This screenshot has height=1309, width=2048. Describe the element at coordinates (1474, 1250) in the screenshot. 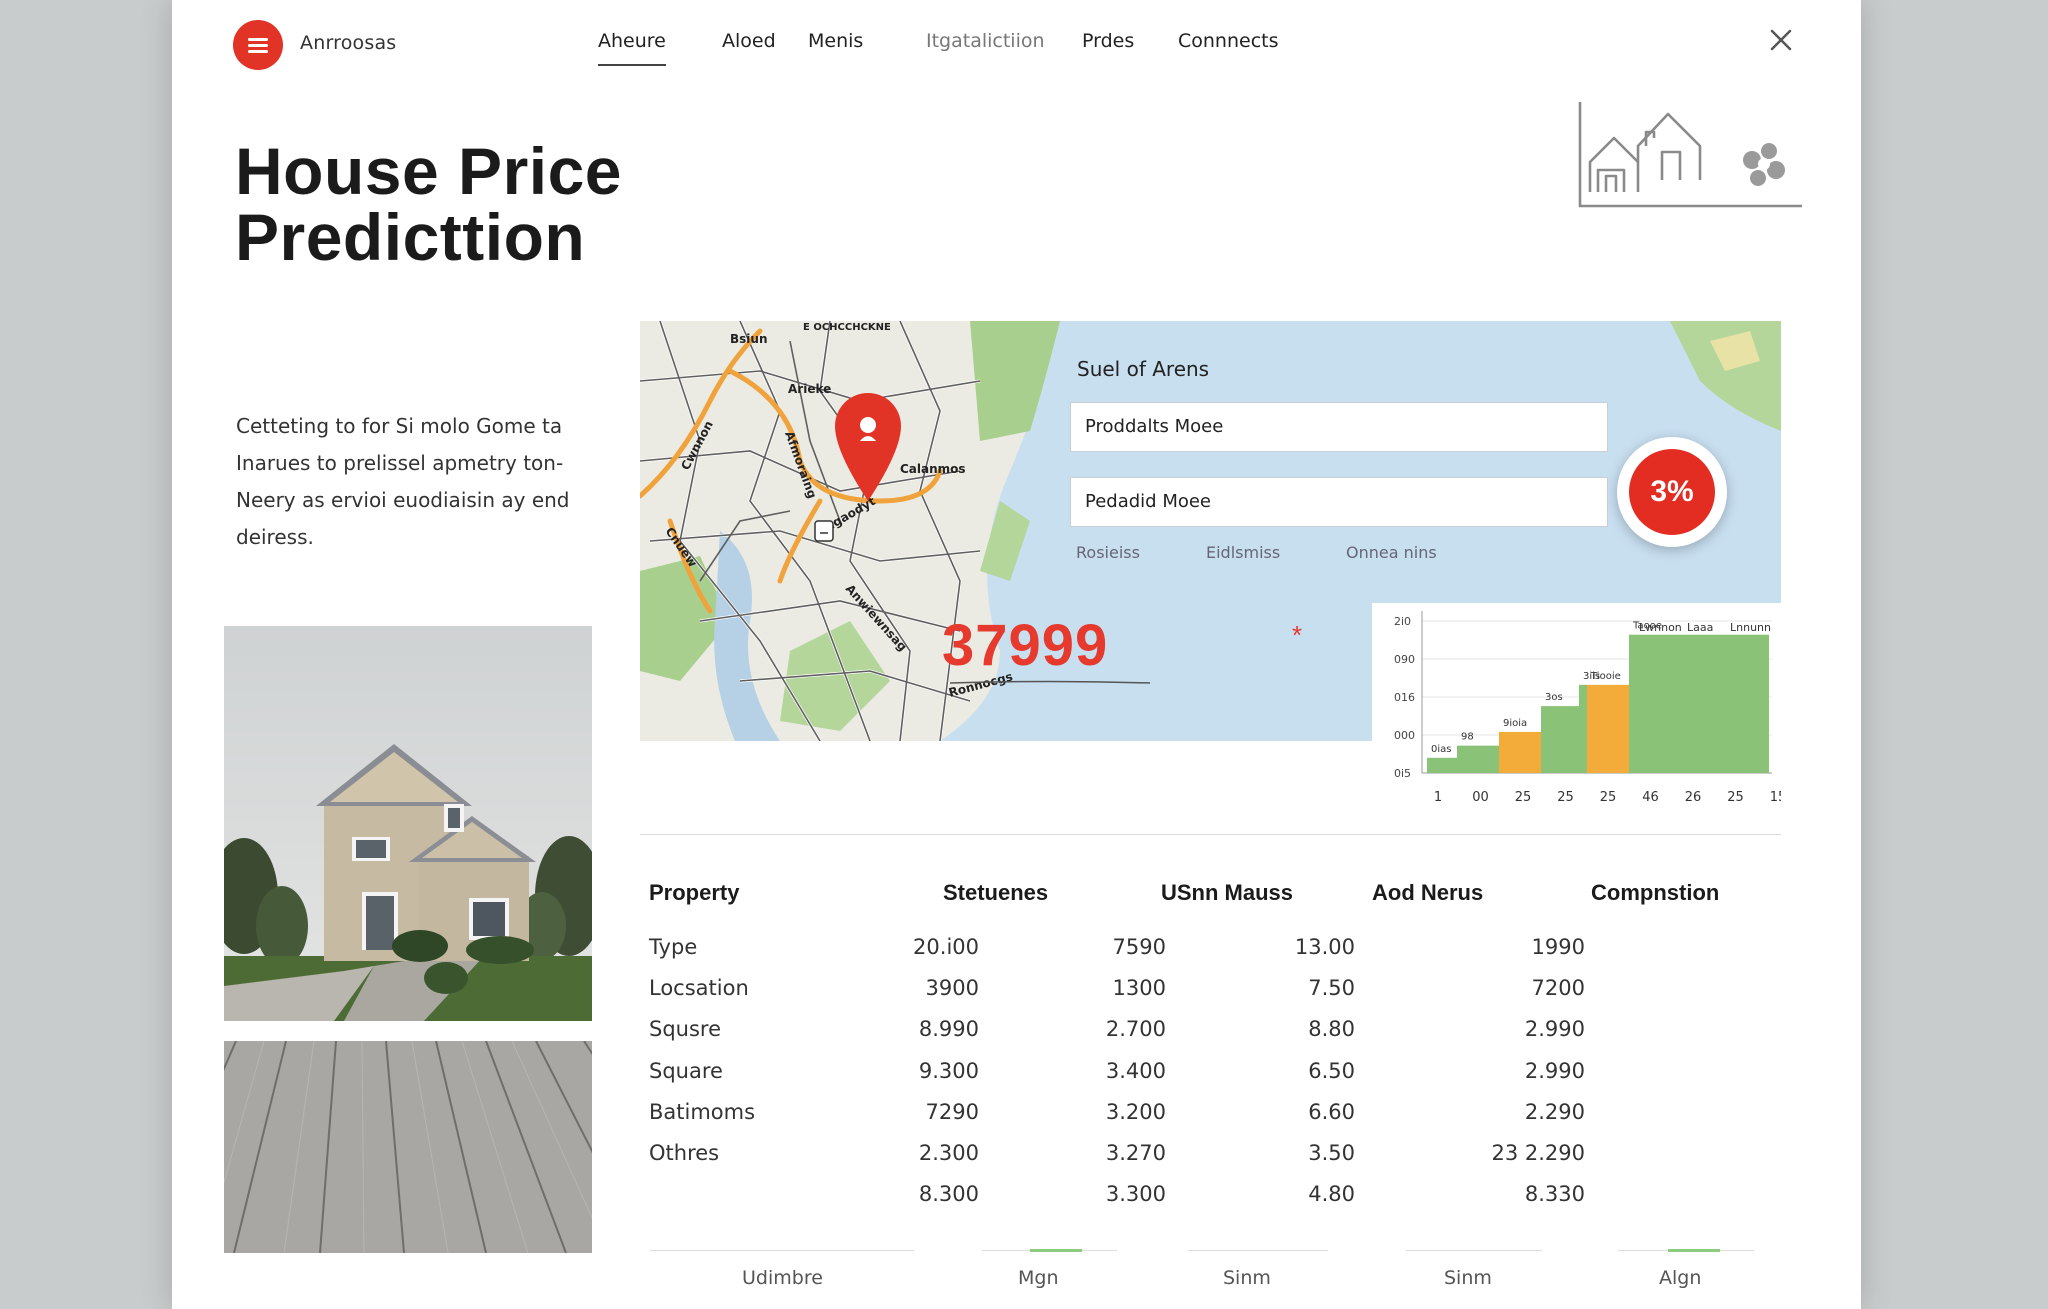

I see `footer-divider` at that location.